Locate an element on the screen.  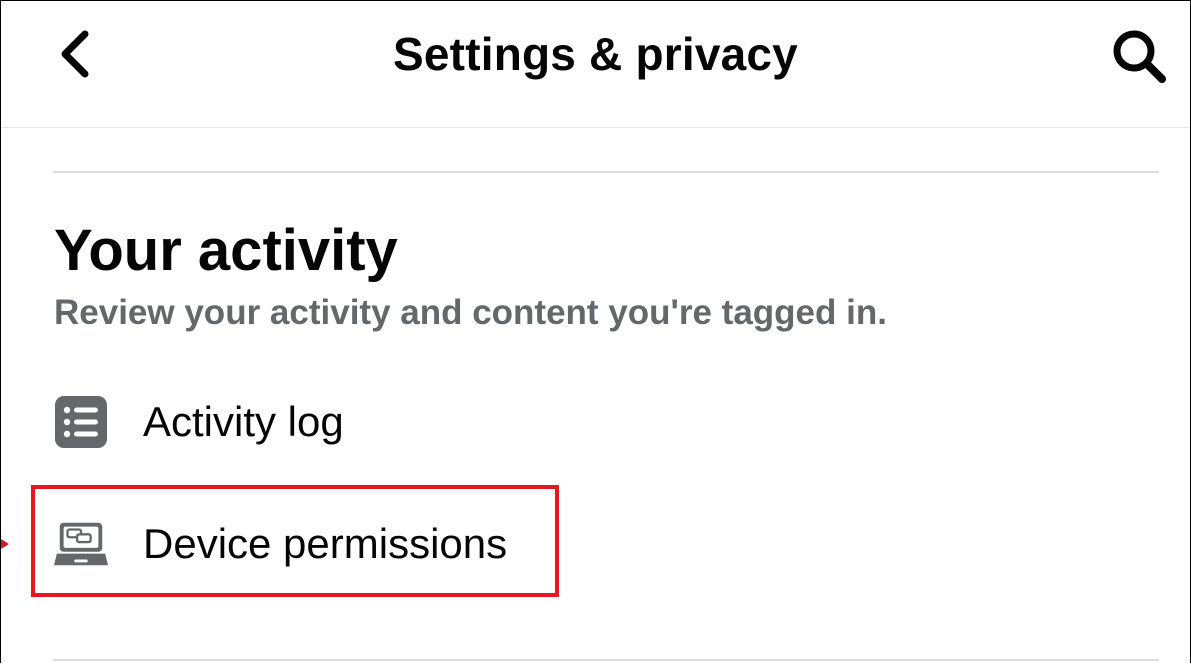
arrow-pointer-icon is located at coordinates (5, 544).